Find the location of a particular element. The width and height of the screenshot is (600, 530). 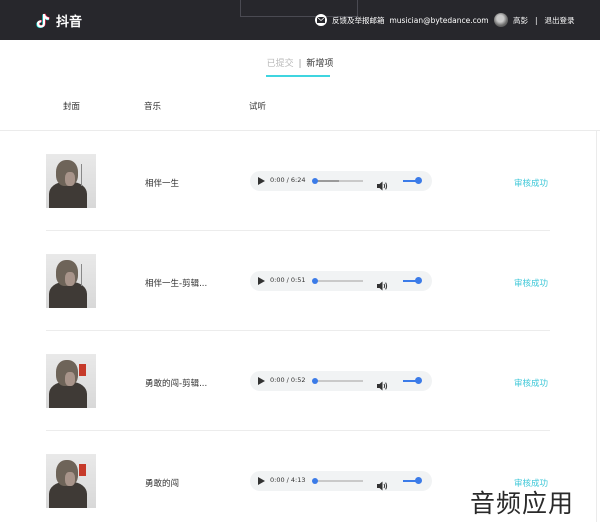

avatar is located at coordinates (501, 20).